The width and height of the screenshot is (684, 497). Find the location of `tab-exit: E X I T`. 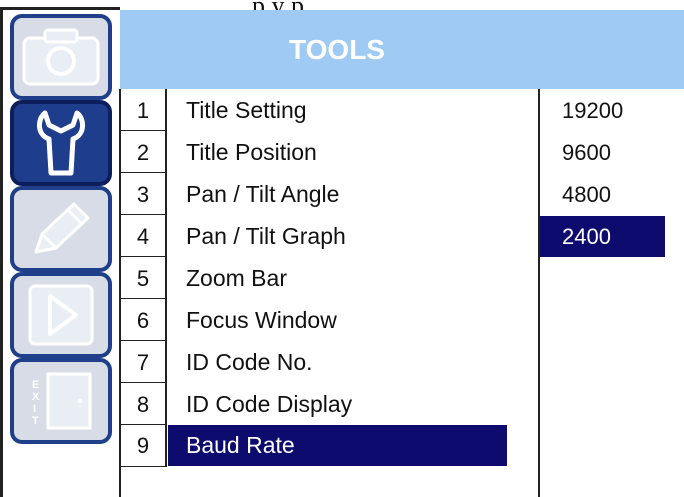

tab-exit: E X I T is located at coordinates (61, 401).